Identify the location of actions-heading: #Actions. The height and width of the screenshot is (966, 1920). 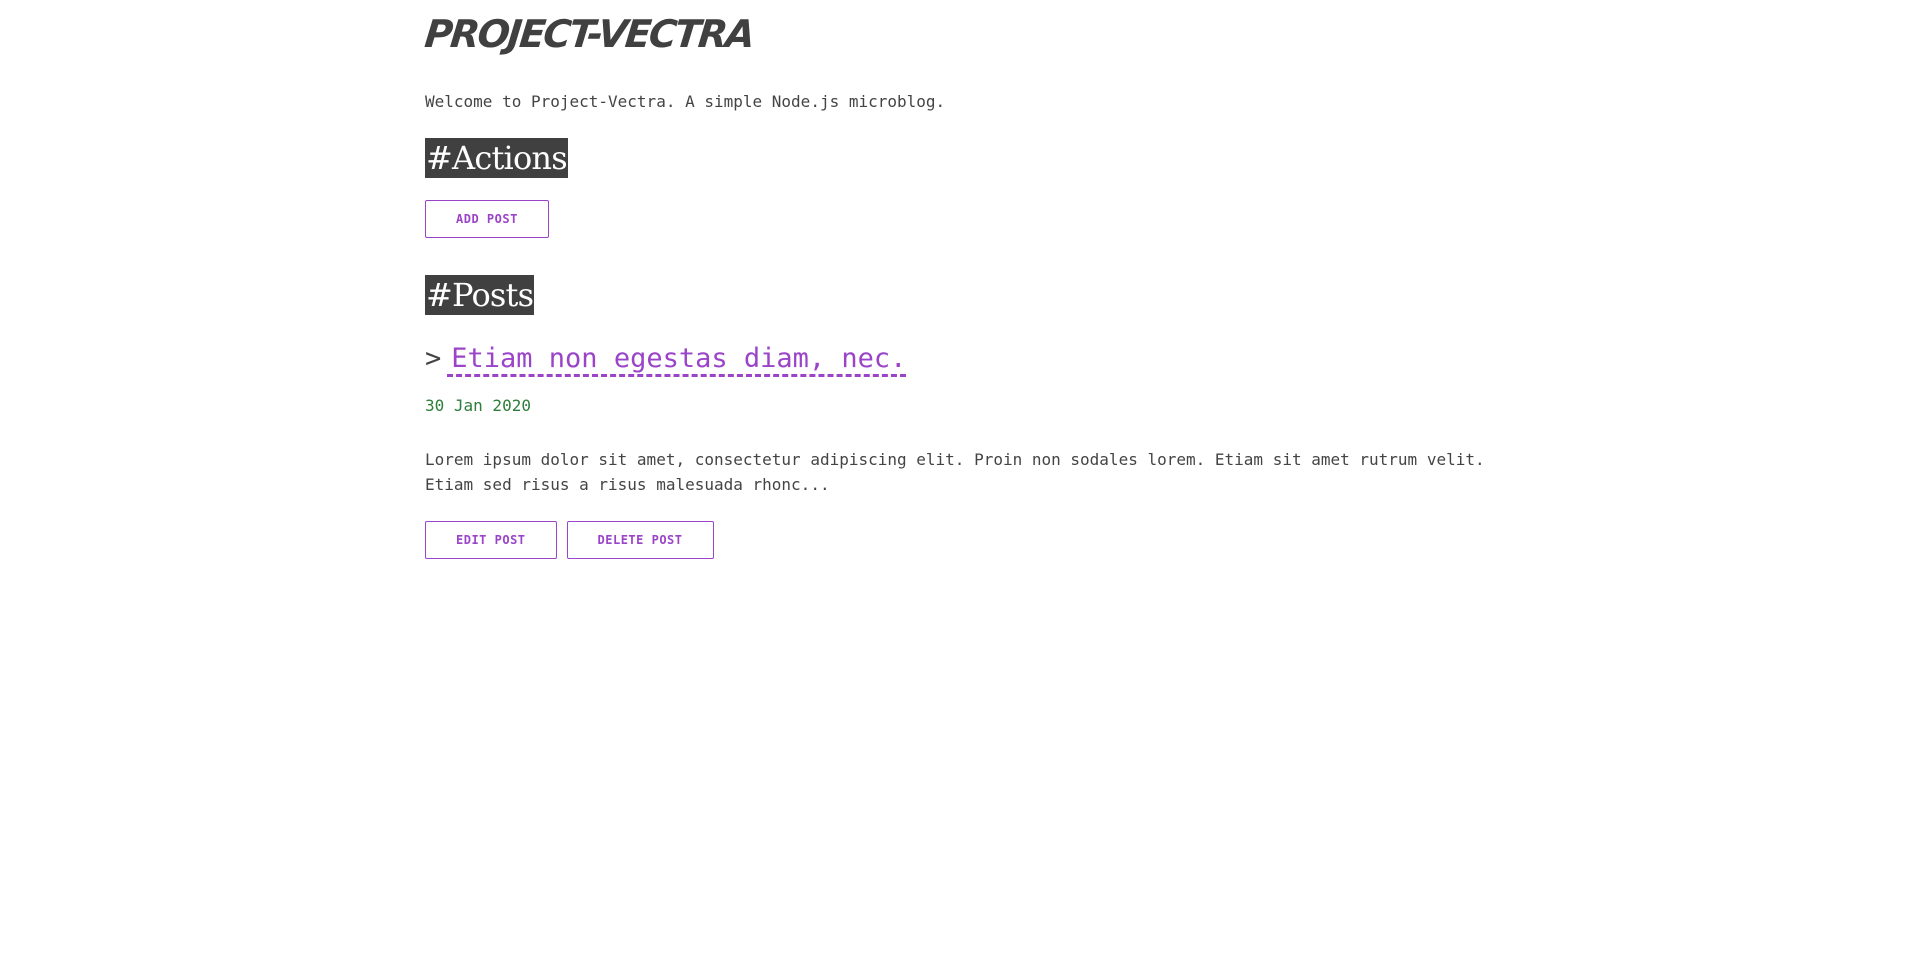
(496, 158).